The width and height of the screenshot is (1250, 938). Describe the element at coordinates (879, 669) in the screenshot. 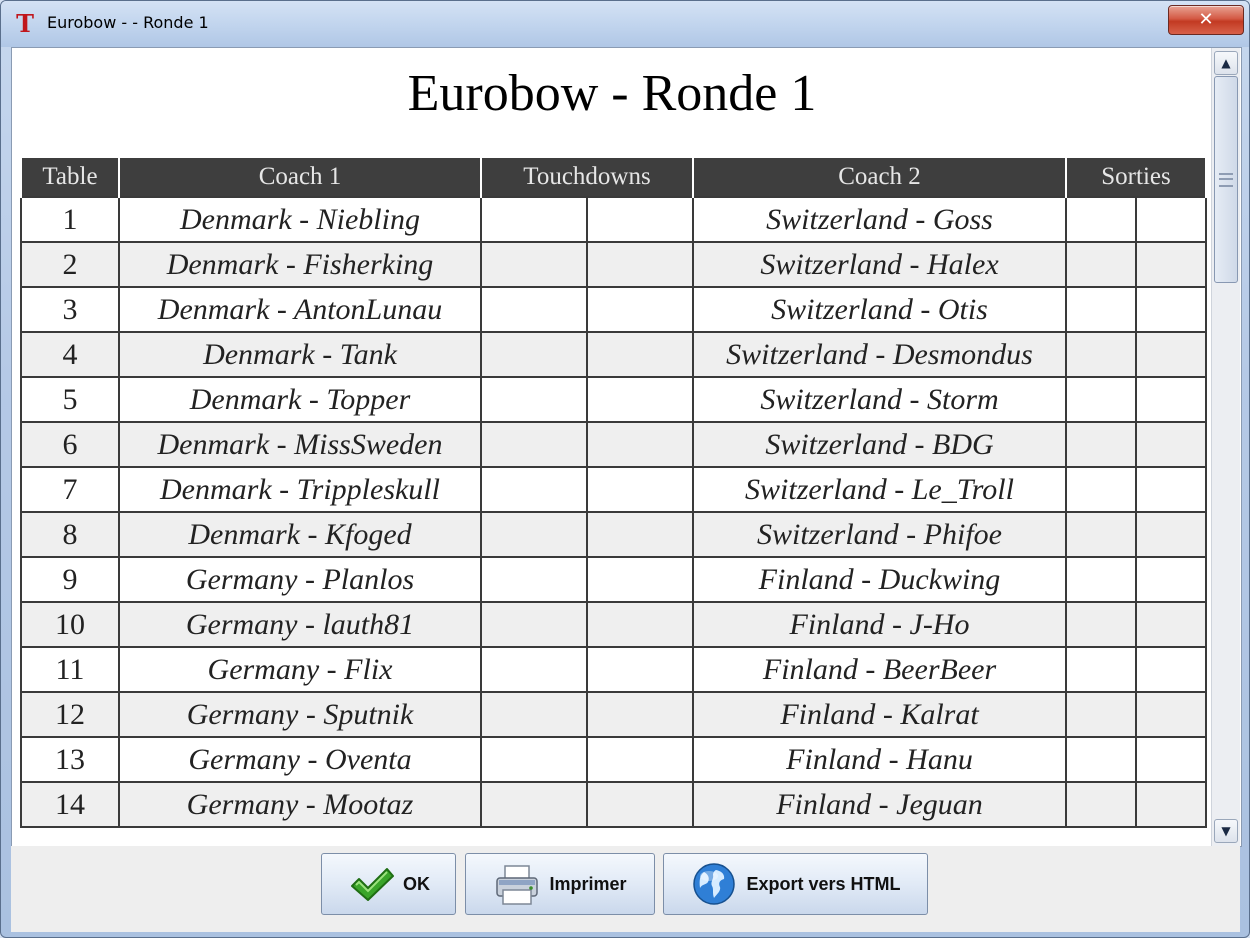

I see `cell-coach2: Finland - BeerBeer` at that location.